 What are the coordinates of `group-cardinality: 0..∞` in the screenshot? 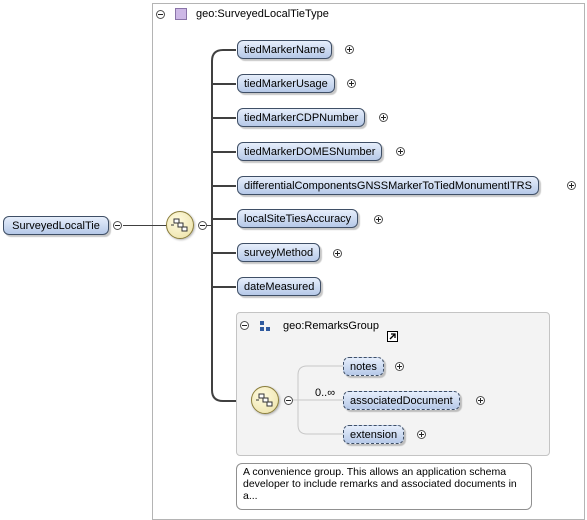 It's located at (325, 393).